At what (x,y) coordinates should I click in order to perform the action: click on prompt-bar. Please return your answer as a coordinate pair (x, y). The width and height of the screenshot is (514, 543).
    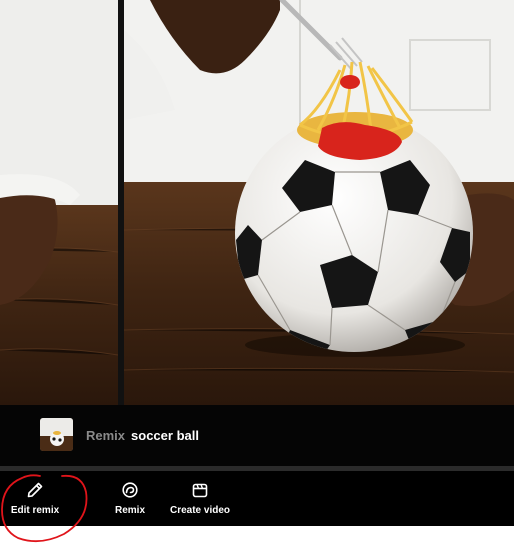
    Looking at the image, I should click on (257, 435).